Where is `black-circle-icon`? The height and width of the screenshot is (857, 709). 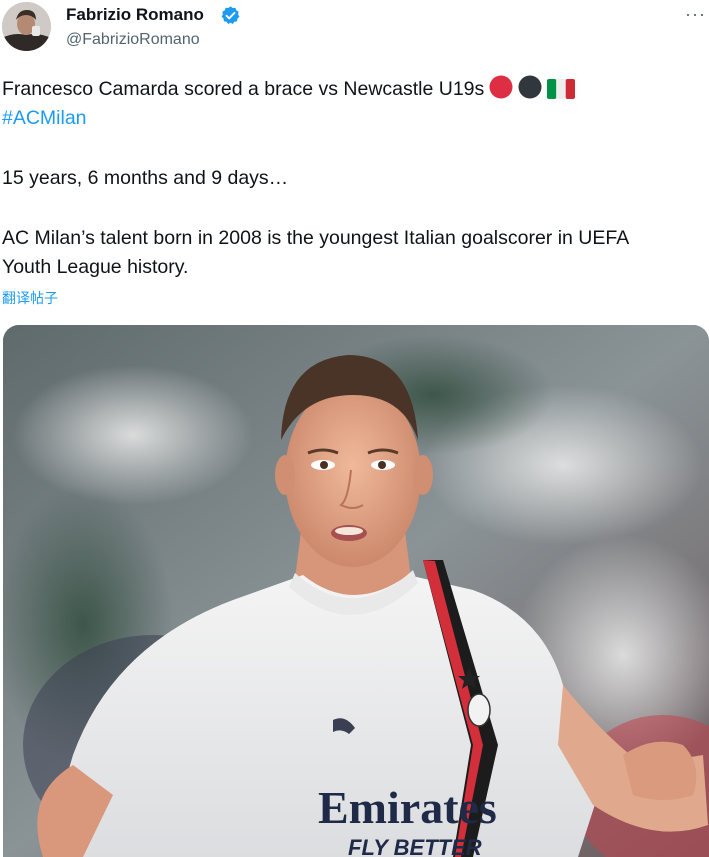 black-circle-icon is located at coordinates (530, 87).